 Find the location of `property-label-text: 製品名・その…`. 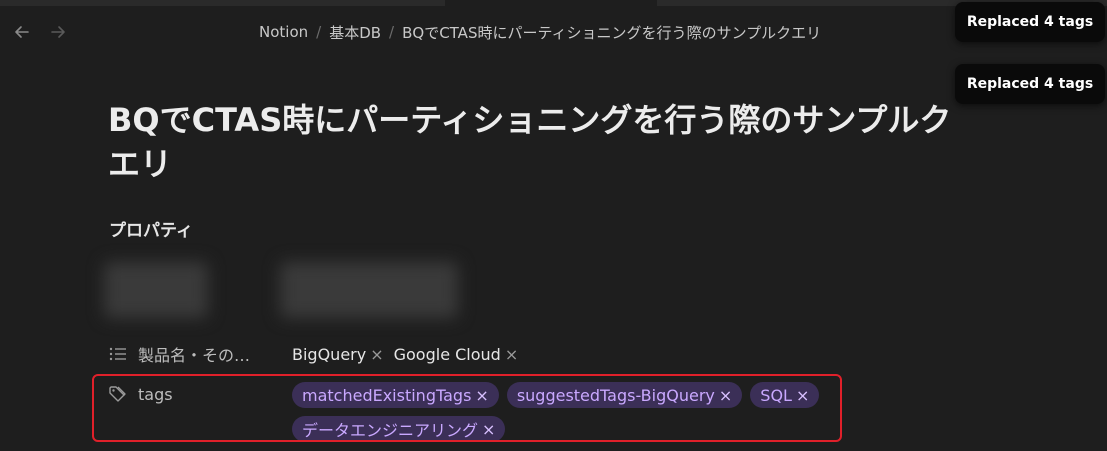

property-label-text: 製品名・その… is located at coordinates (194, 355).